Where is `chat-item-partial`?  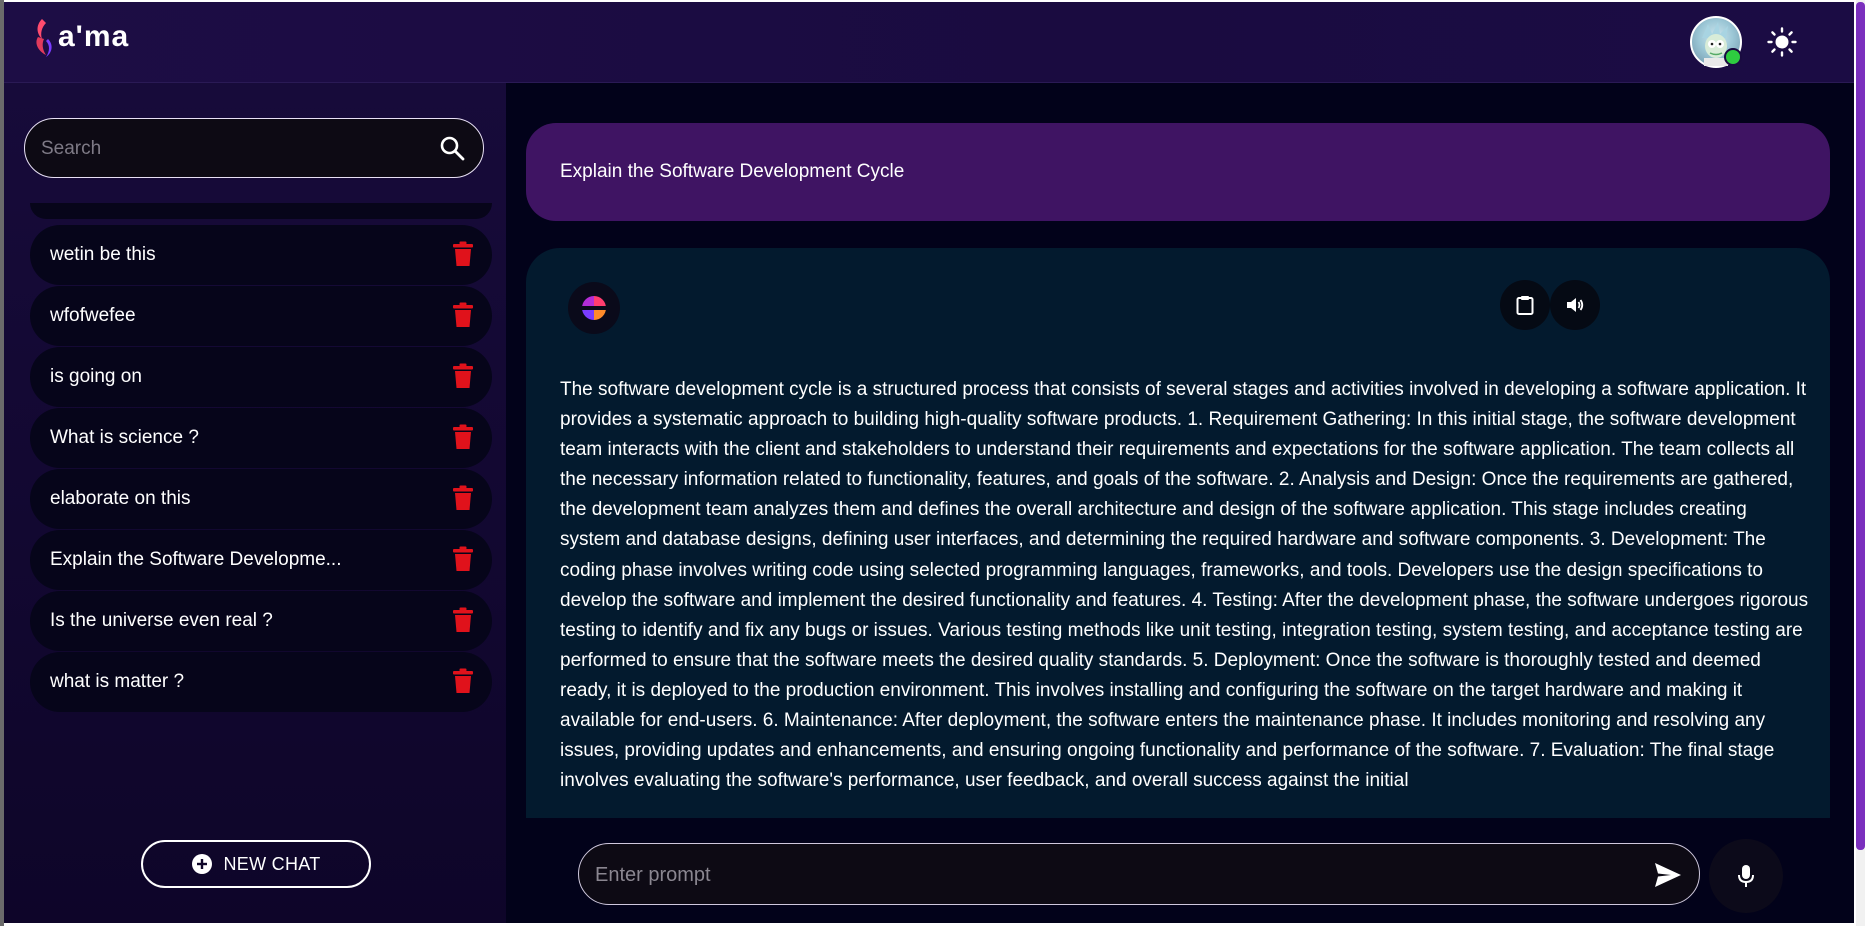
chat-item-partial is located at coordinates (261, 211).